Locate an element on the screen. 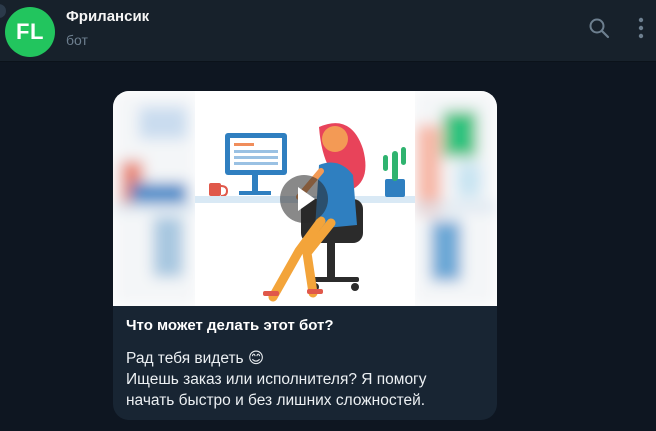 The height and width of the screenshot is (431, 656). message-line: Ищешь заказ или исполнителя? Я помогу is located at coordinates (276, 379).